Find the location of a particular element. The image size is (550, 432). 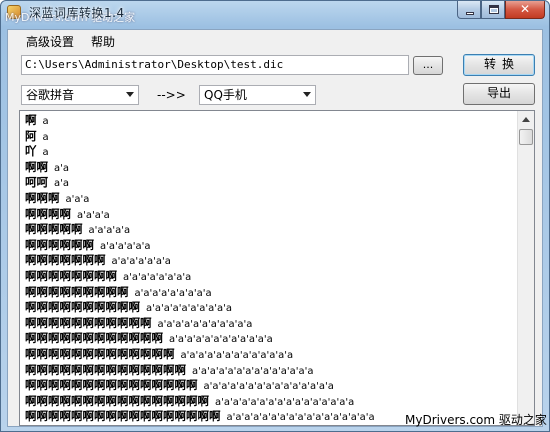

output-word: 啊啊啊啊 is located at coordinates (48, 213).